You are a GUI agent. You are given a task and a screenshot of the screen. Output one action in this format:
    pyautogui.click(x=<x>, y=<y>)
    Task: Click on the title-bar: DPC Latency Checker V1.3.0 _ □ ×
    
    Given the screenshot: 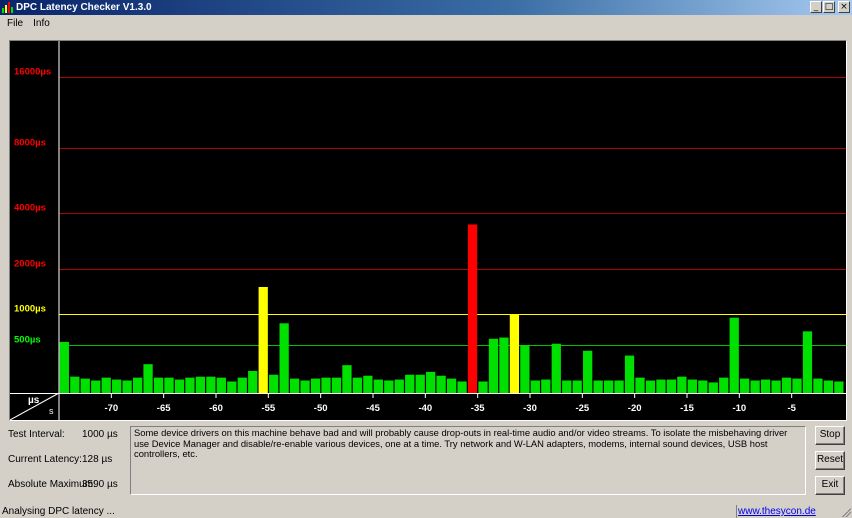 What is the action you would take?
    pyautogui.click(x=426, y=7)
    